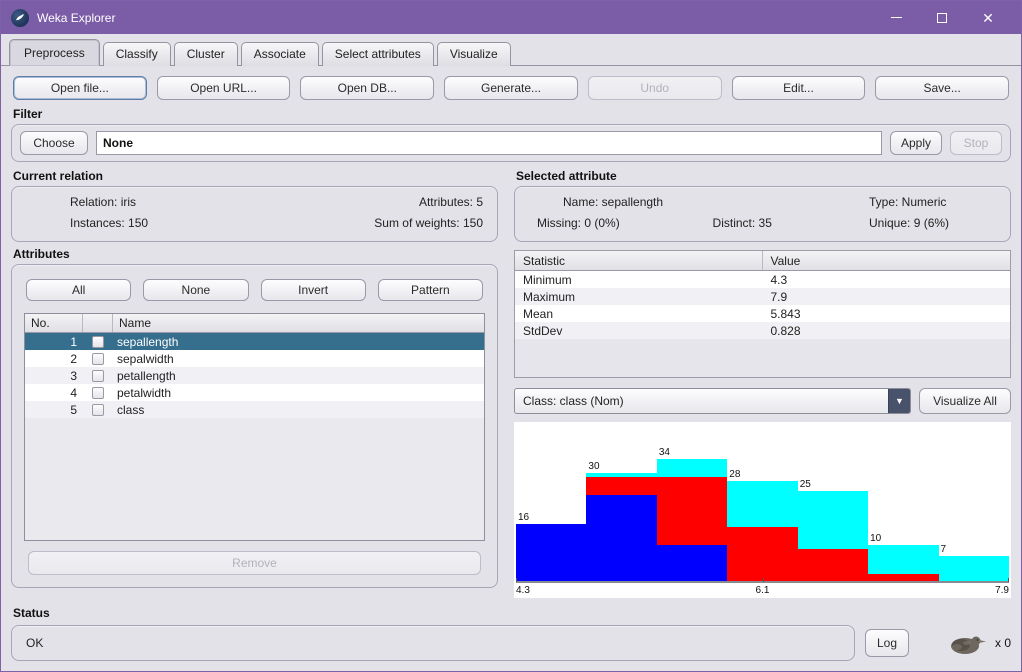  I want to click on stat-row-stddev: StdDev 0.828, so click(762, 330).